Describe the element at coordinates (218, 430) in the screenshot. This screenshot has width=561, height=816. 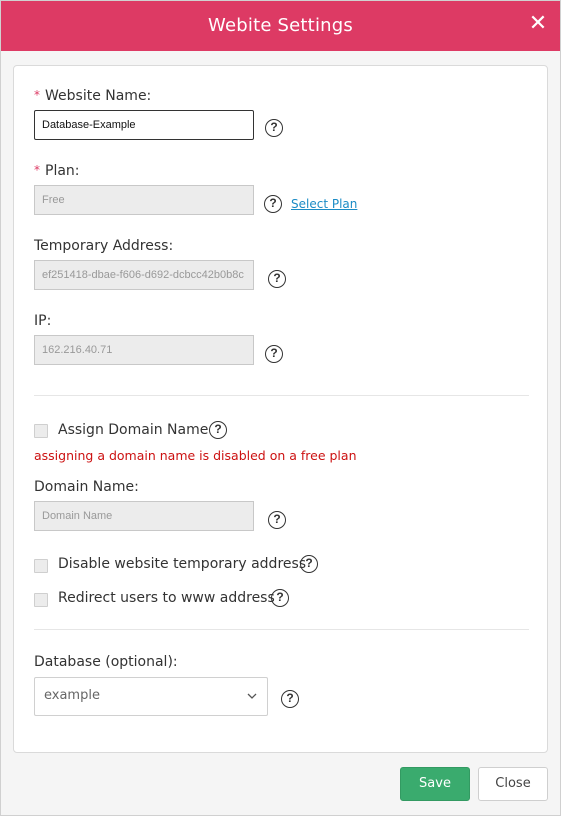
I see `assign-domain-help-icon: ?` at that location.